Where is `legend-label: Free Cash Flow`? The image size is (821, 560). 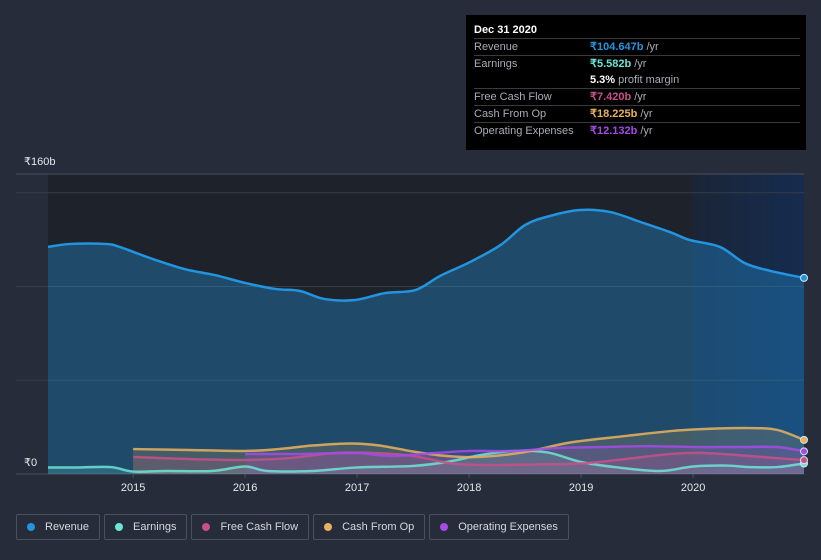 legend-label: Free Cash Flow is located at coordinates (259, 527).